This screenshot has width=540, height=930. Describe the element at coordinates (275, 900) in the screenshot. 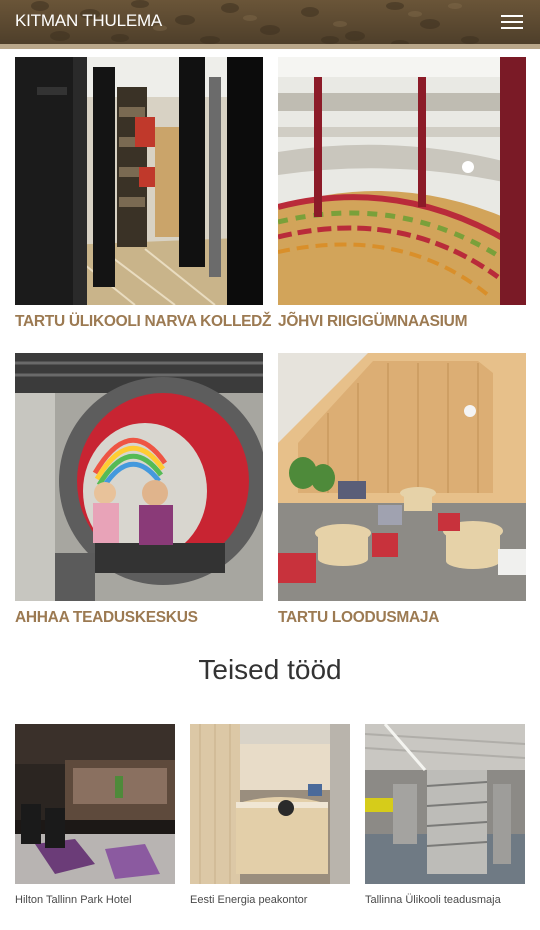

I see `work-caption: Eesti Energia peakontor` at that location.